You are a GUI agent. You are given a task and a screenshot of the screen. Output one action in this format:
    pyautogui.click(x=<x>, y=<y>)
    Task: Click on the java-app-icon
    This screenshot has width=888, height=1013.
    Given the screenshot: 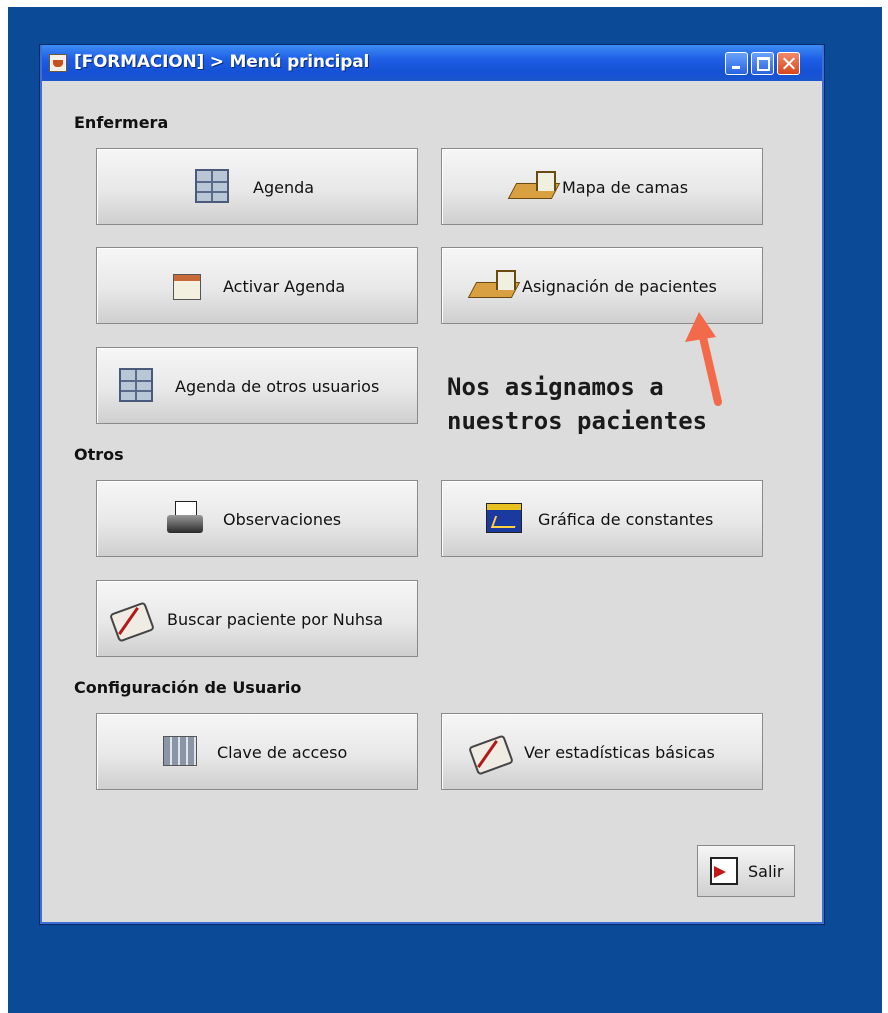 What is the action you would take?
    pyautogui.click(x=58, y=63)
    